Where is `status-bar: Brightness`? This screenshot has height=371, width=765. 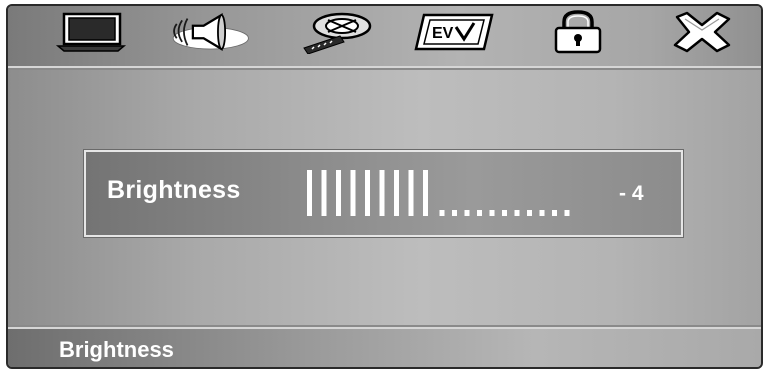 status-bar: Brightness is located at coordinates (384, 347).